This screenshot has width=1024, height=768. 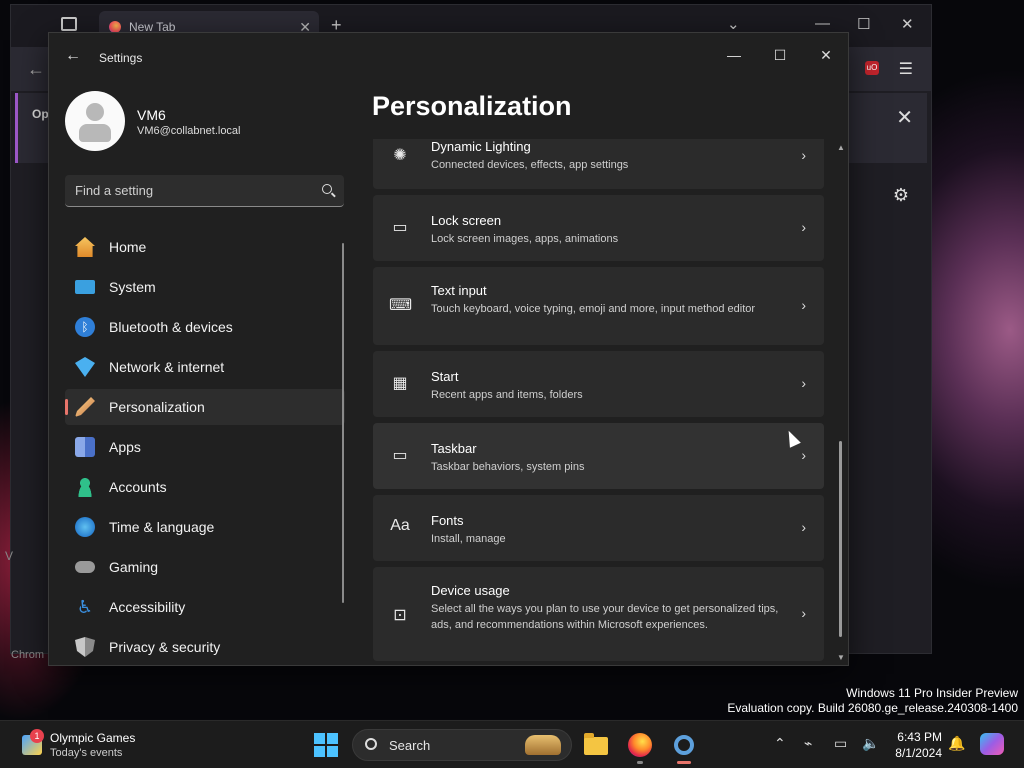 What do you see at coordinates (151, 115) in the screenshot?
I see `user-name: VM6` at bounding box center [151, 115].